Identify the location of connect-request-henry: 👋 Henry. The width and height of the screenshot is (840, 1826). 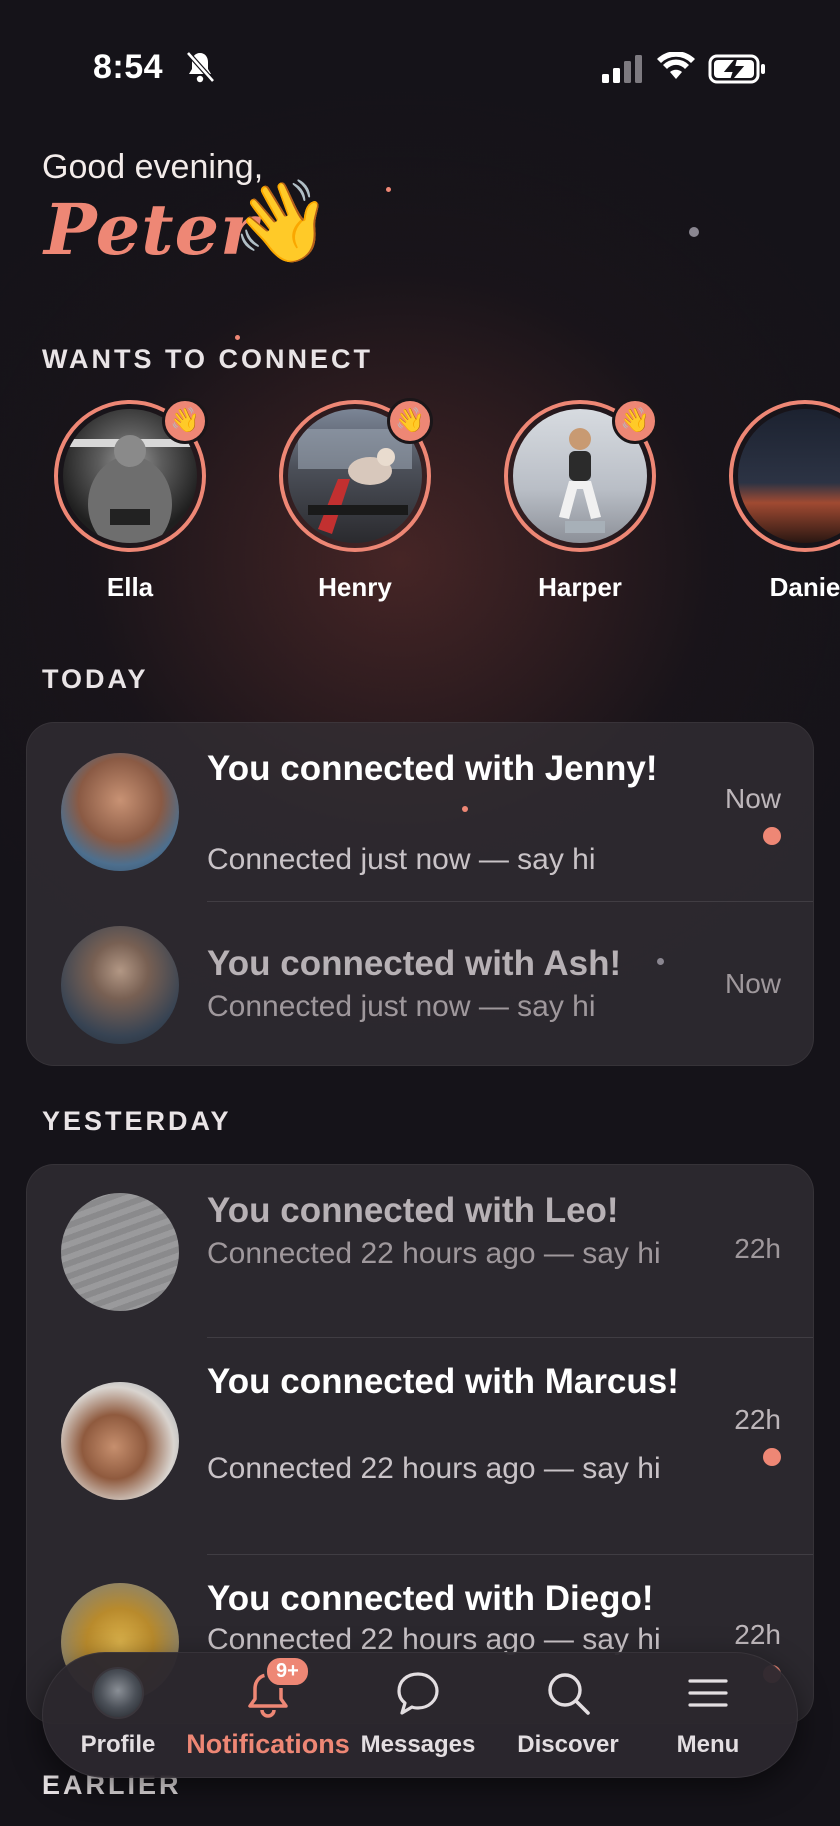
(355, 500).